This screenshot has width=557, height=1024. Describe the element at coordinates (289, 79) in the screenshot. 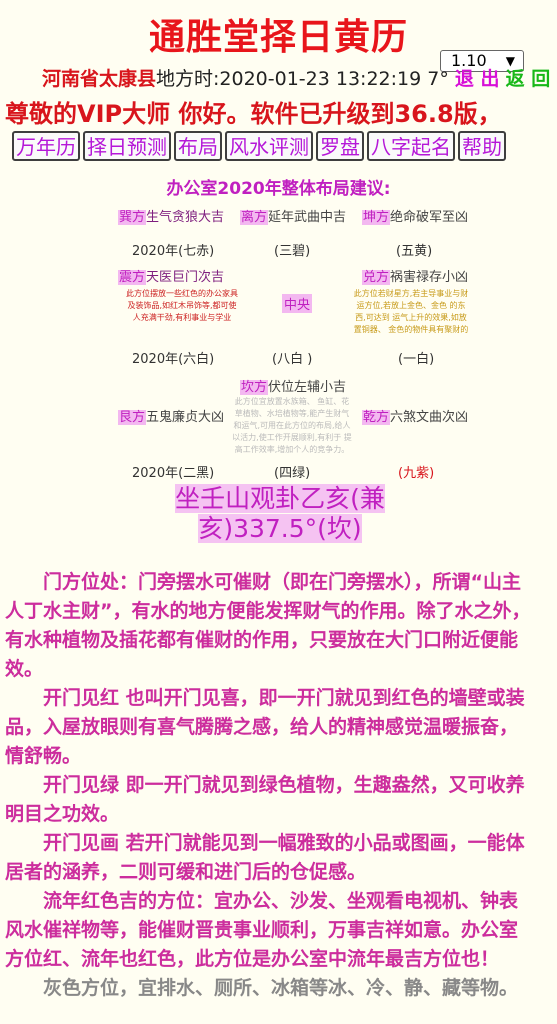

I see `local-time: 地方时:2020-01-23 13:22:19` at that location.